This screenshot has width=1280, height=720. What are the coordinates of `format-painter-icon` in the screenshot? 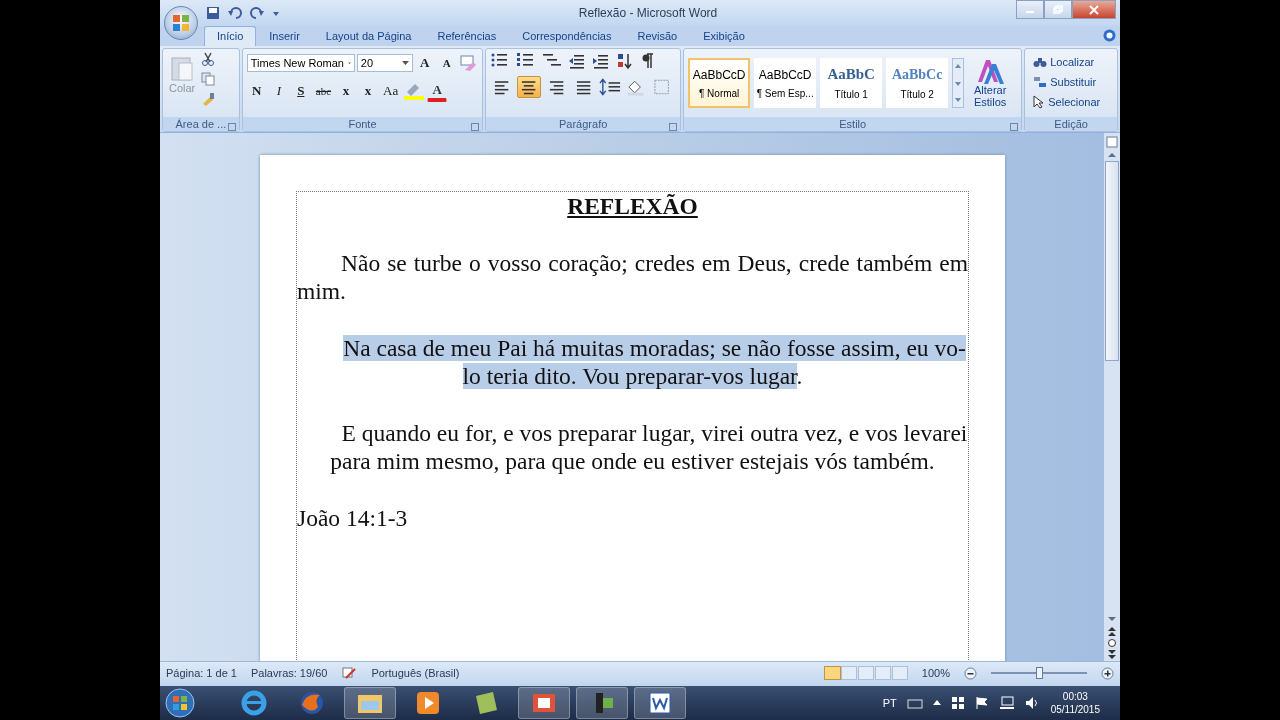 It's located at (208, 99).